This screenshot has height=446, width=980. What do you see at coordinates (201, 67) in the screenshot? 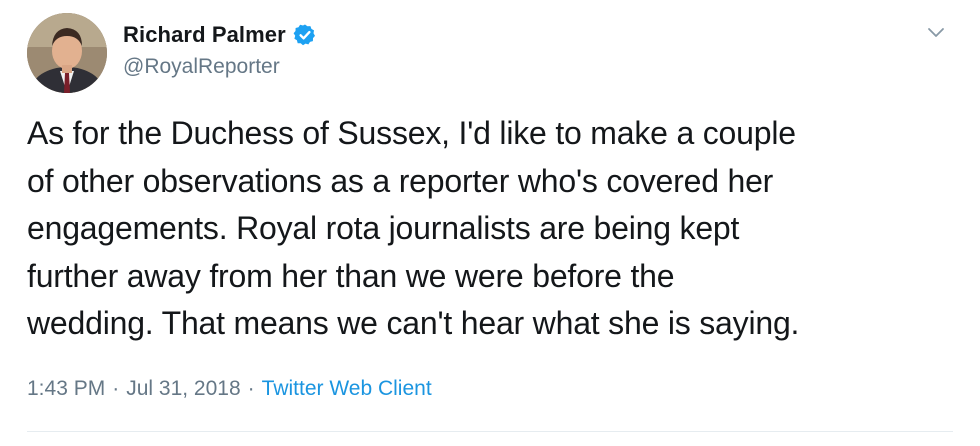
I see `author-handle: @RoyalReporter` at bounding box center [201, 67].